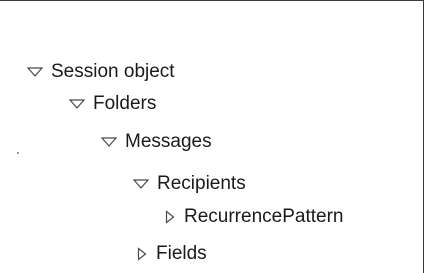 The height and width of the screenshot is (273, 426). Describe the element at coordinates (168, 141) in the screenshot. I see `tree-node-label: Messages` at that location.